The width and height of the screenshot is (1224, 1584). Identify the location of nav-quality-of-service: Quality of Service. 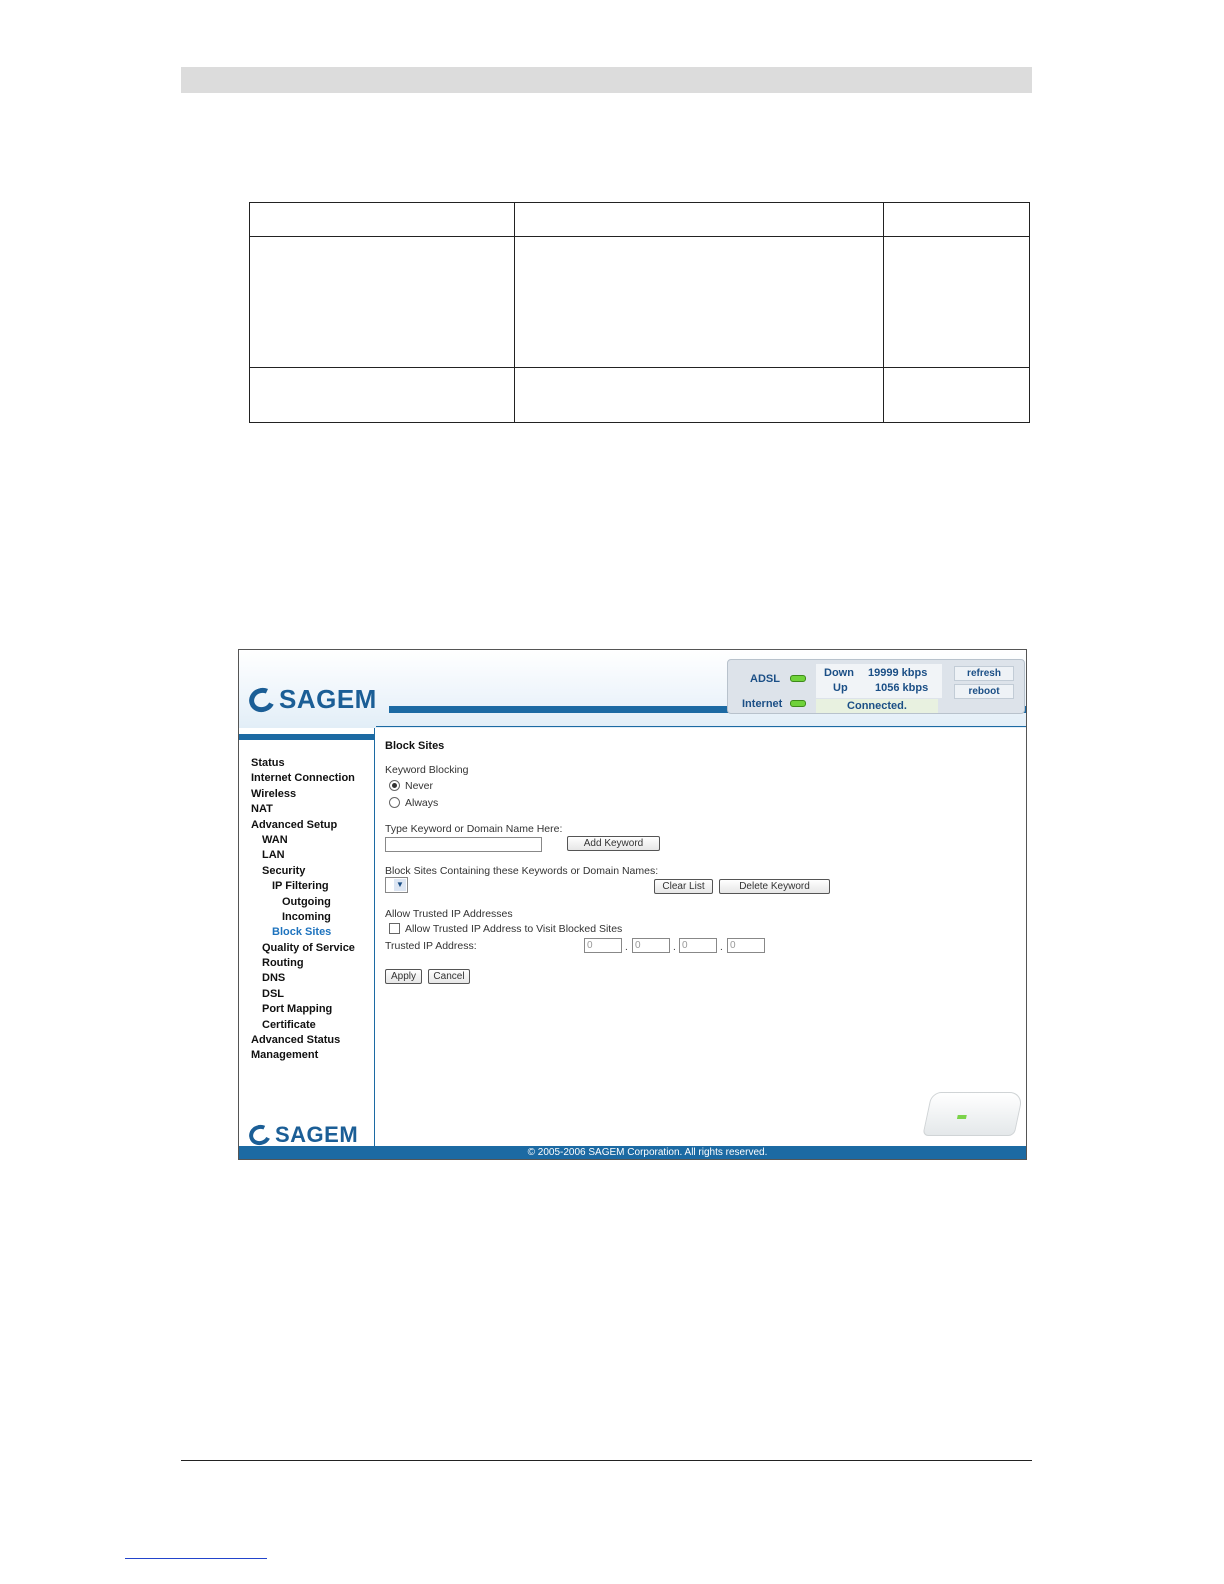
(303, 948).